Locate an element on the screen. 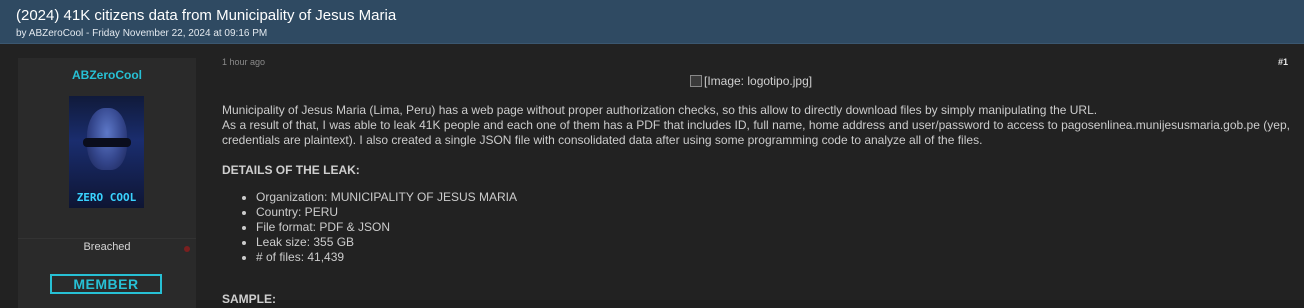 The width and height of the screenshot is (1304, 308). post-image: [Image: logotipo.jpg] is located at coordinates (751, 81).